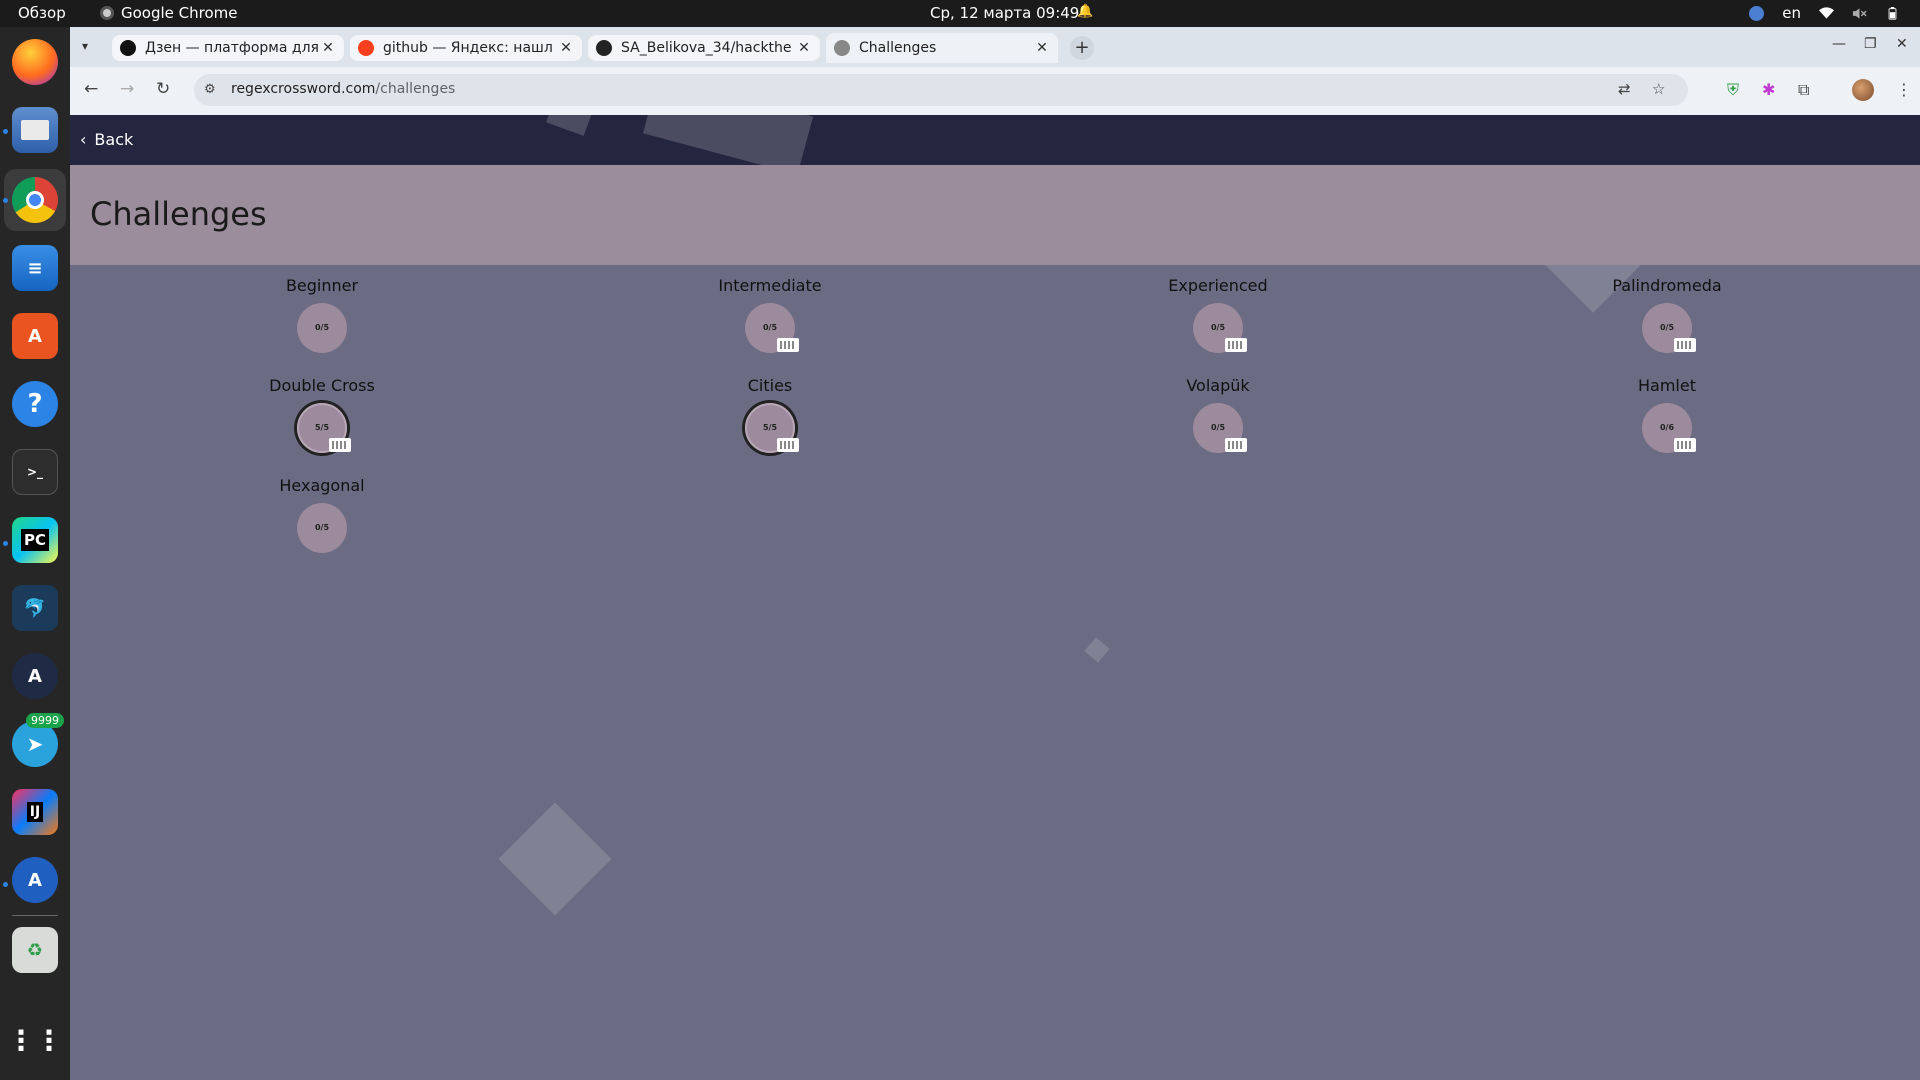 Image resolution: width=1920 pixels, height=1080 pixels. Describe the element at coordinates (604, 48) in the screenshot. I see `github-favicon-icon` at that location.